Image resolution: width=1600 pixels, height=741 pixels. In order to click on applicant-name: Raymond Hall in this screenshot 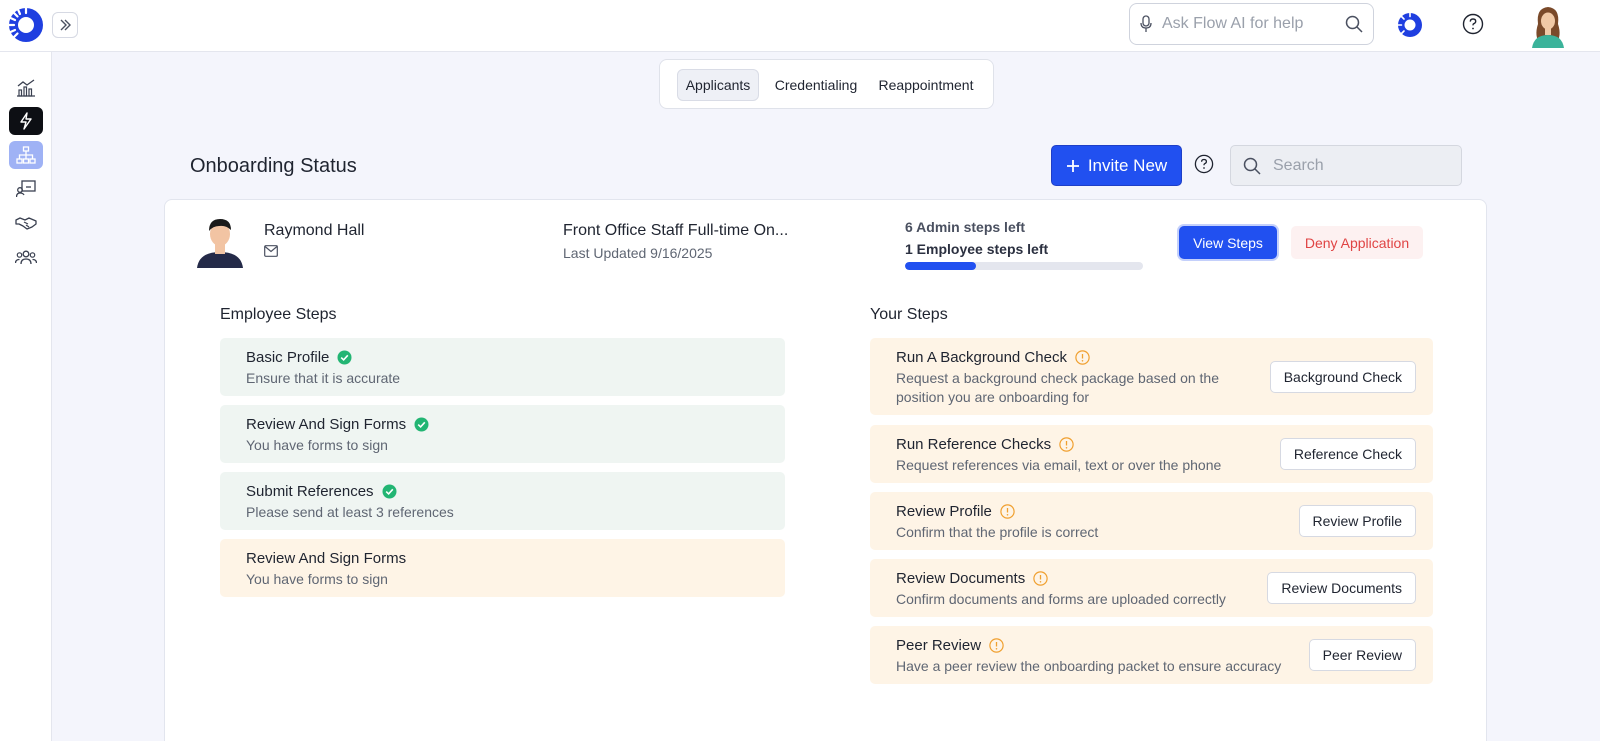, I will do `click(314, 230)`.